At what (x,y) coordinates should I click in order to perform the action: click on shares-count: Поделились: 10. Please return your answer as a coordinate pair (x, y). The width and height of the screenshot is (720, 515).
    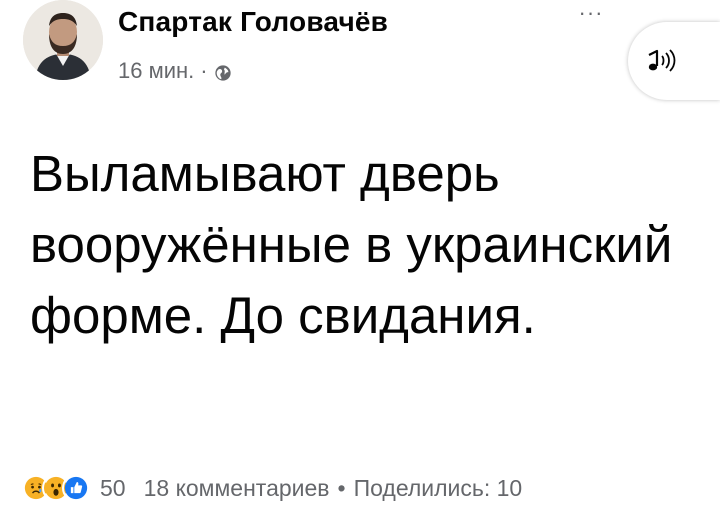
    Looking at the image, I should click on (438, 488).